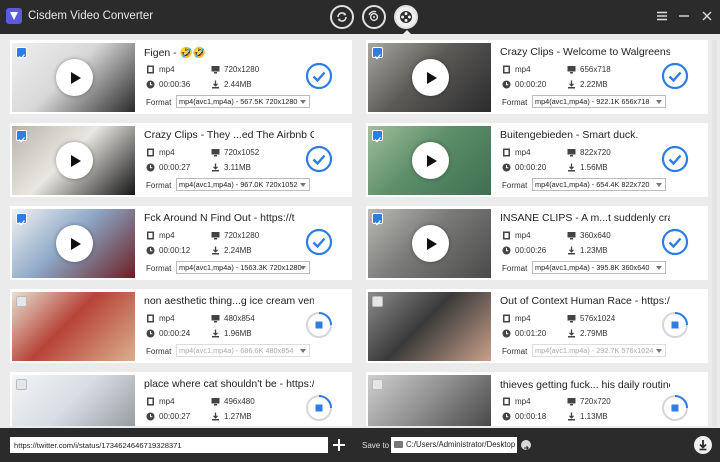 The height and width of the screenshot is (462, 720). I want to click on format-select: mp4(avc1,mp4a) - 654.4K 822x720, so click(599, 184).